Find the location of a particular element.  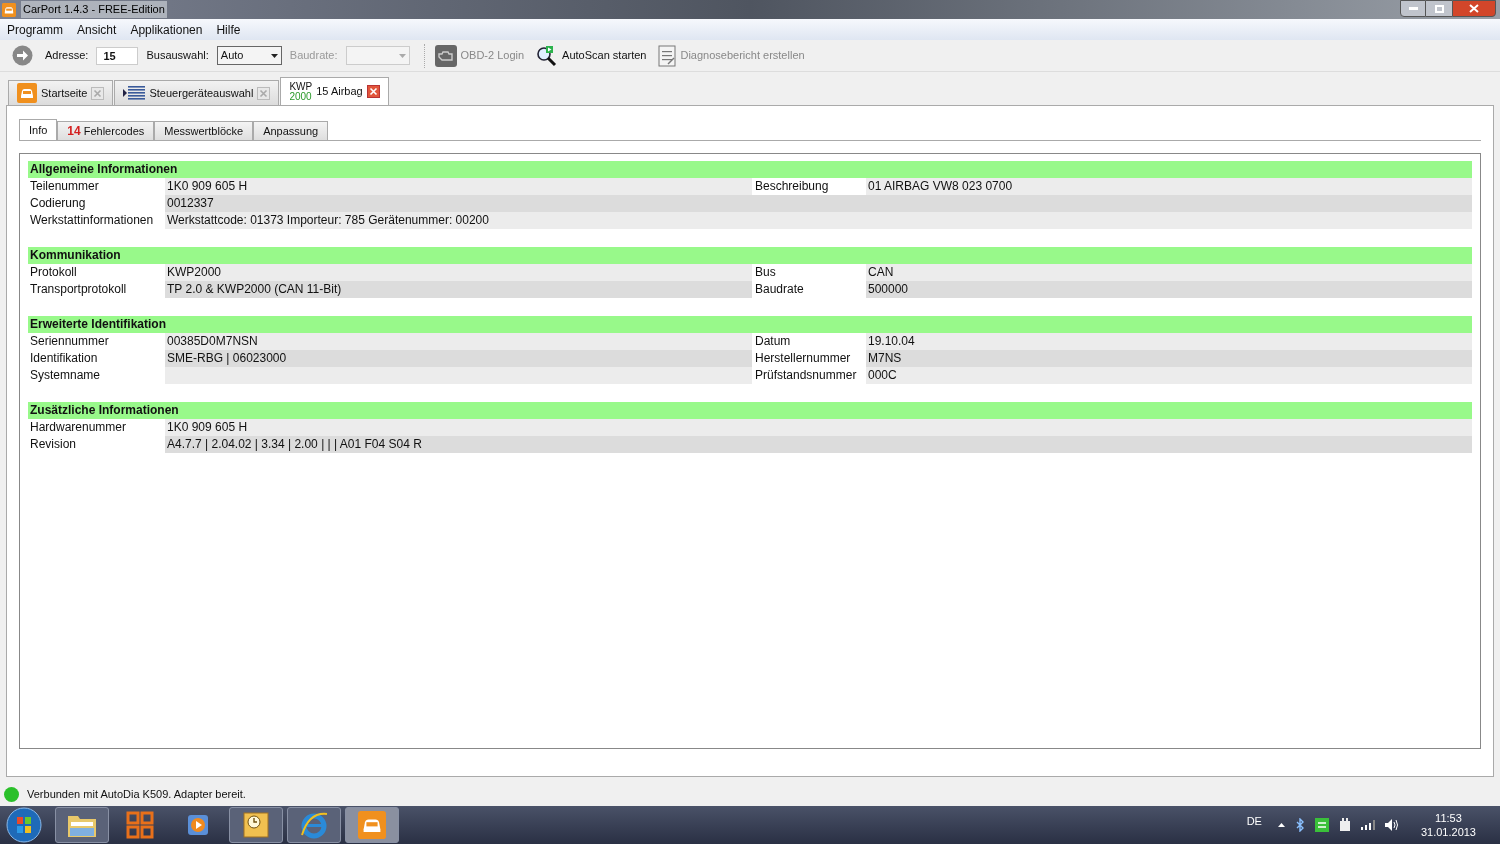

subtab-label: Fehlercodes is located at coordinates (114, 131).